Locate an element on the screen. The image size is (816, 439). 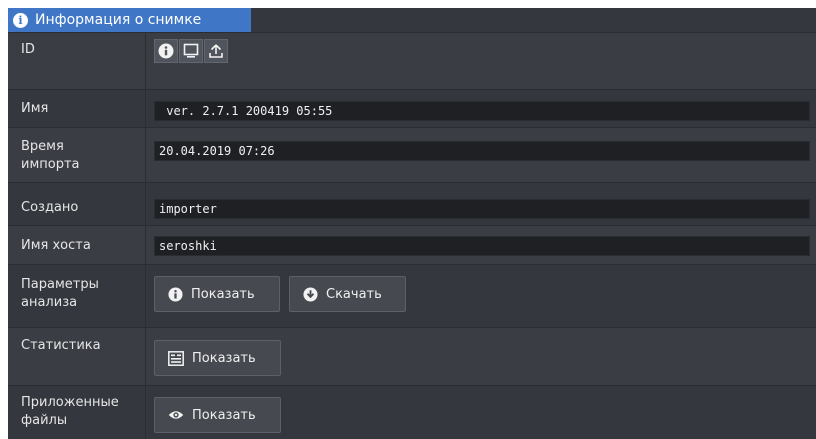
hostname-field: seroshki is located at coordinates (482, 246).